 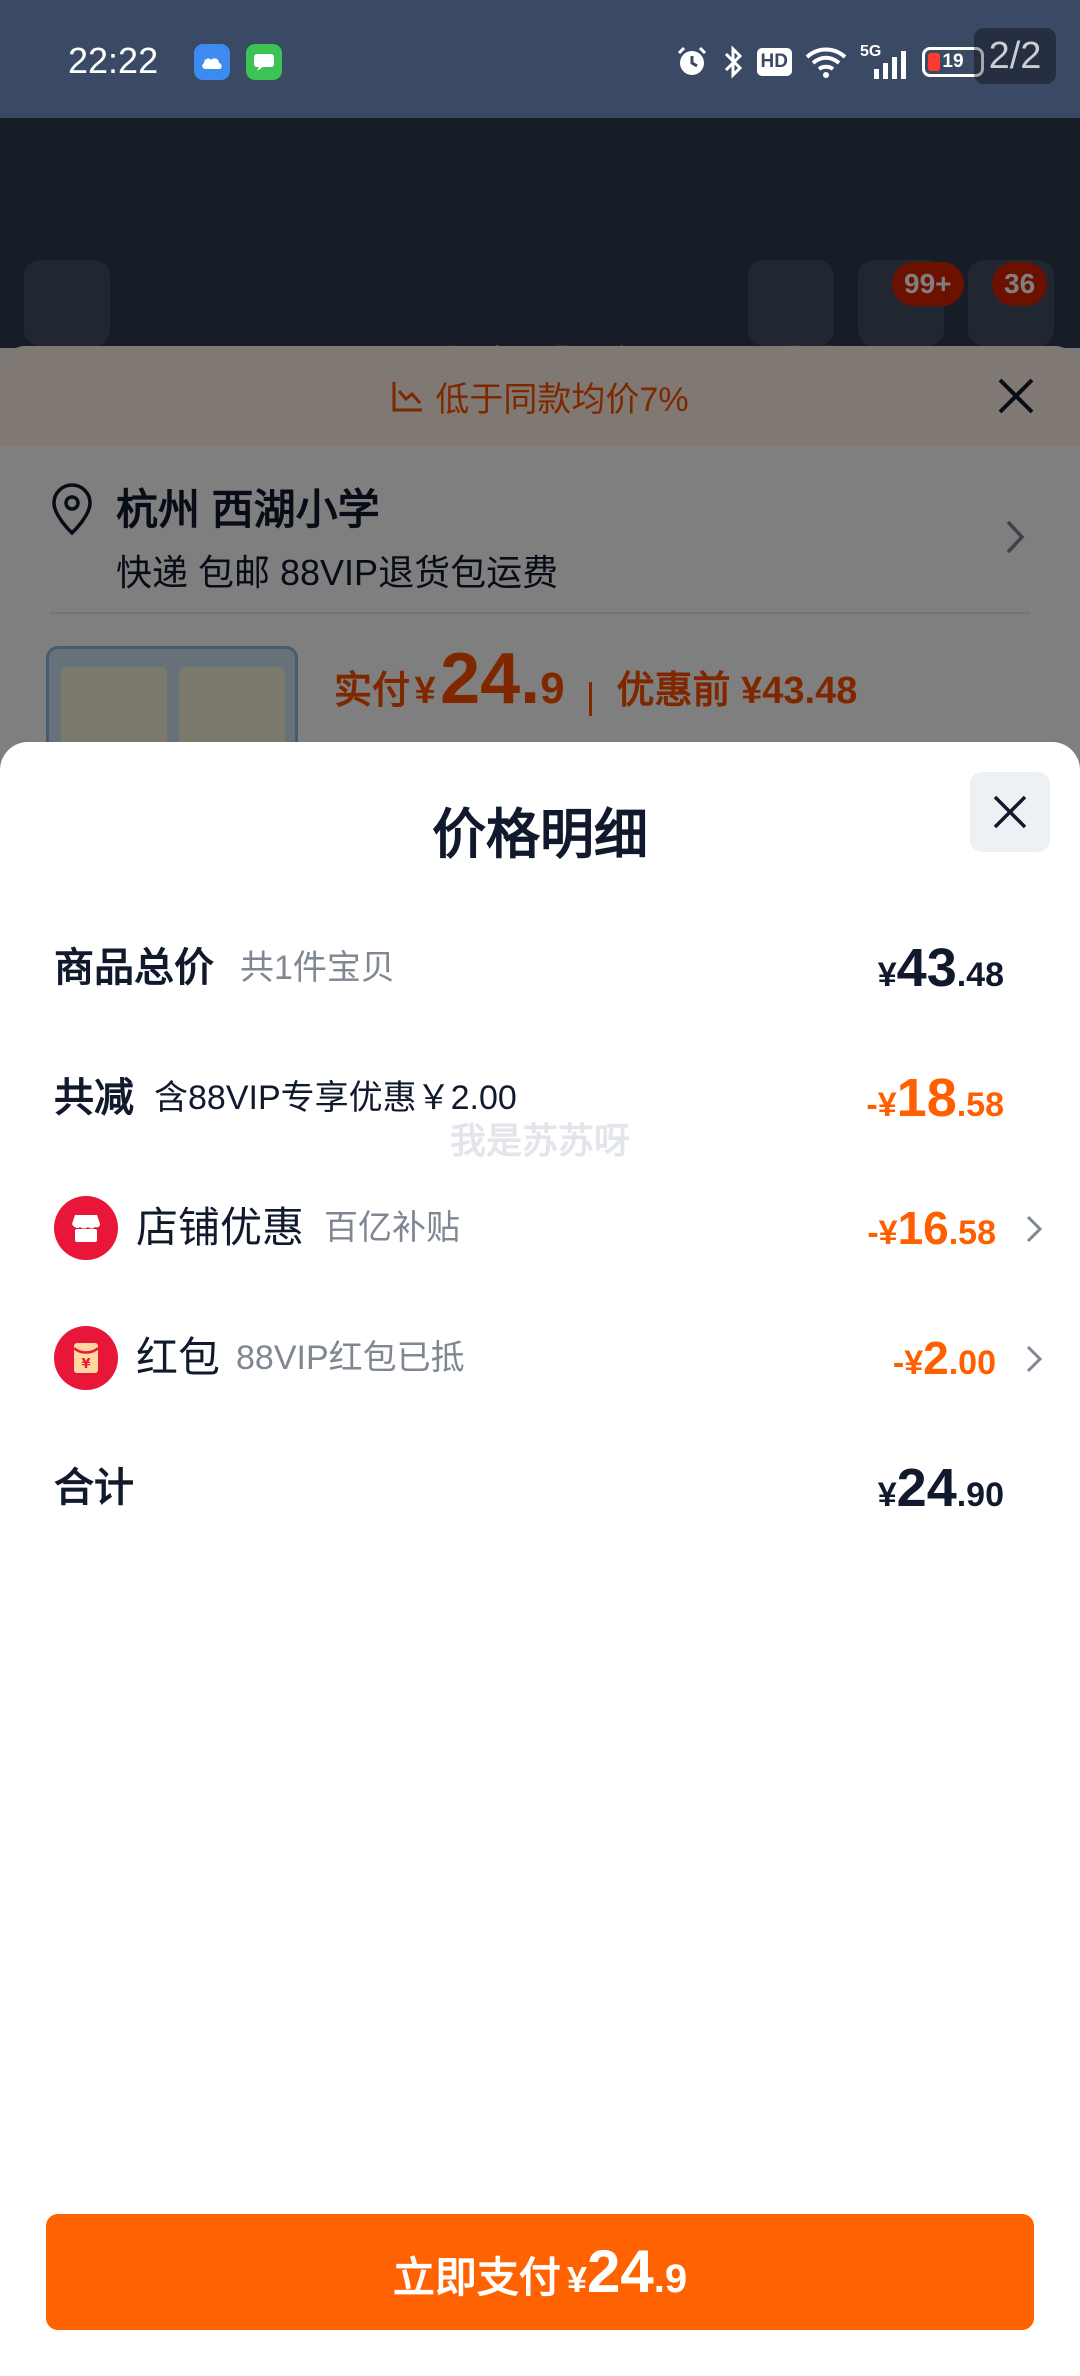 I want to click on pay-now-button: 立即支付 ¥24.9, so click(x=540, y=2272).